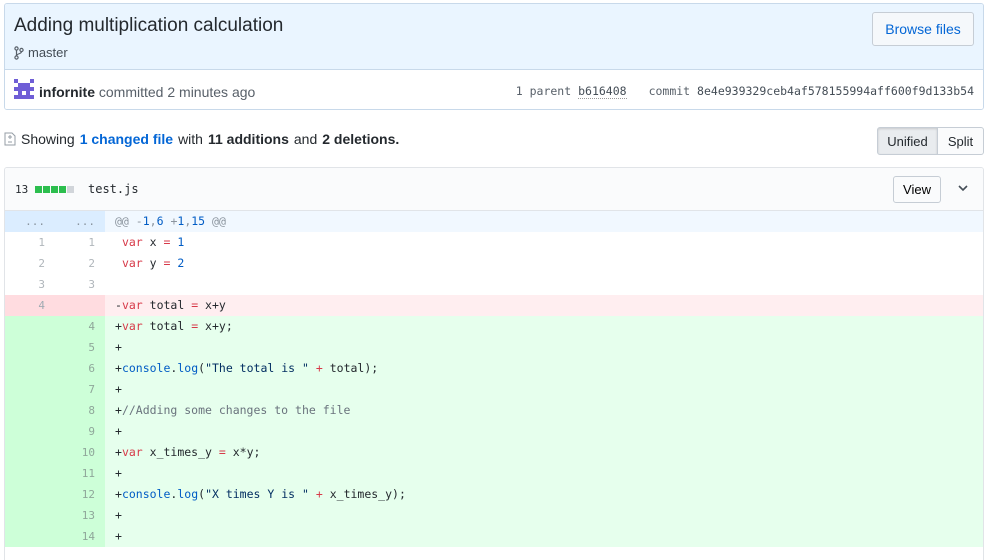 This screenshot has width=991, height=560. Describe the element at coordinates (494, 189) in the screenshot. I see `file-header: 13 test.js View` at that location.